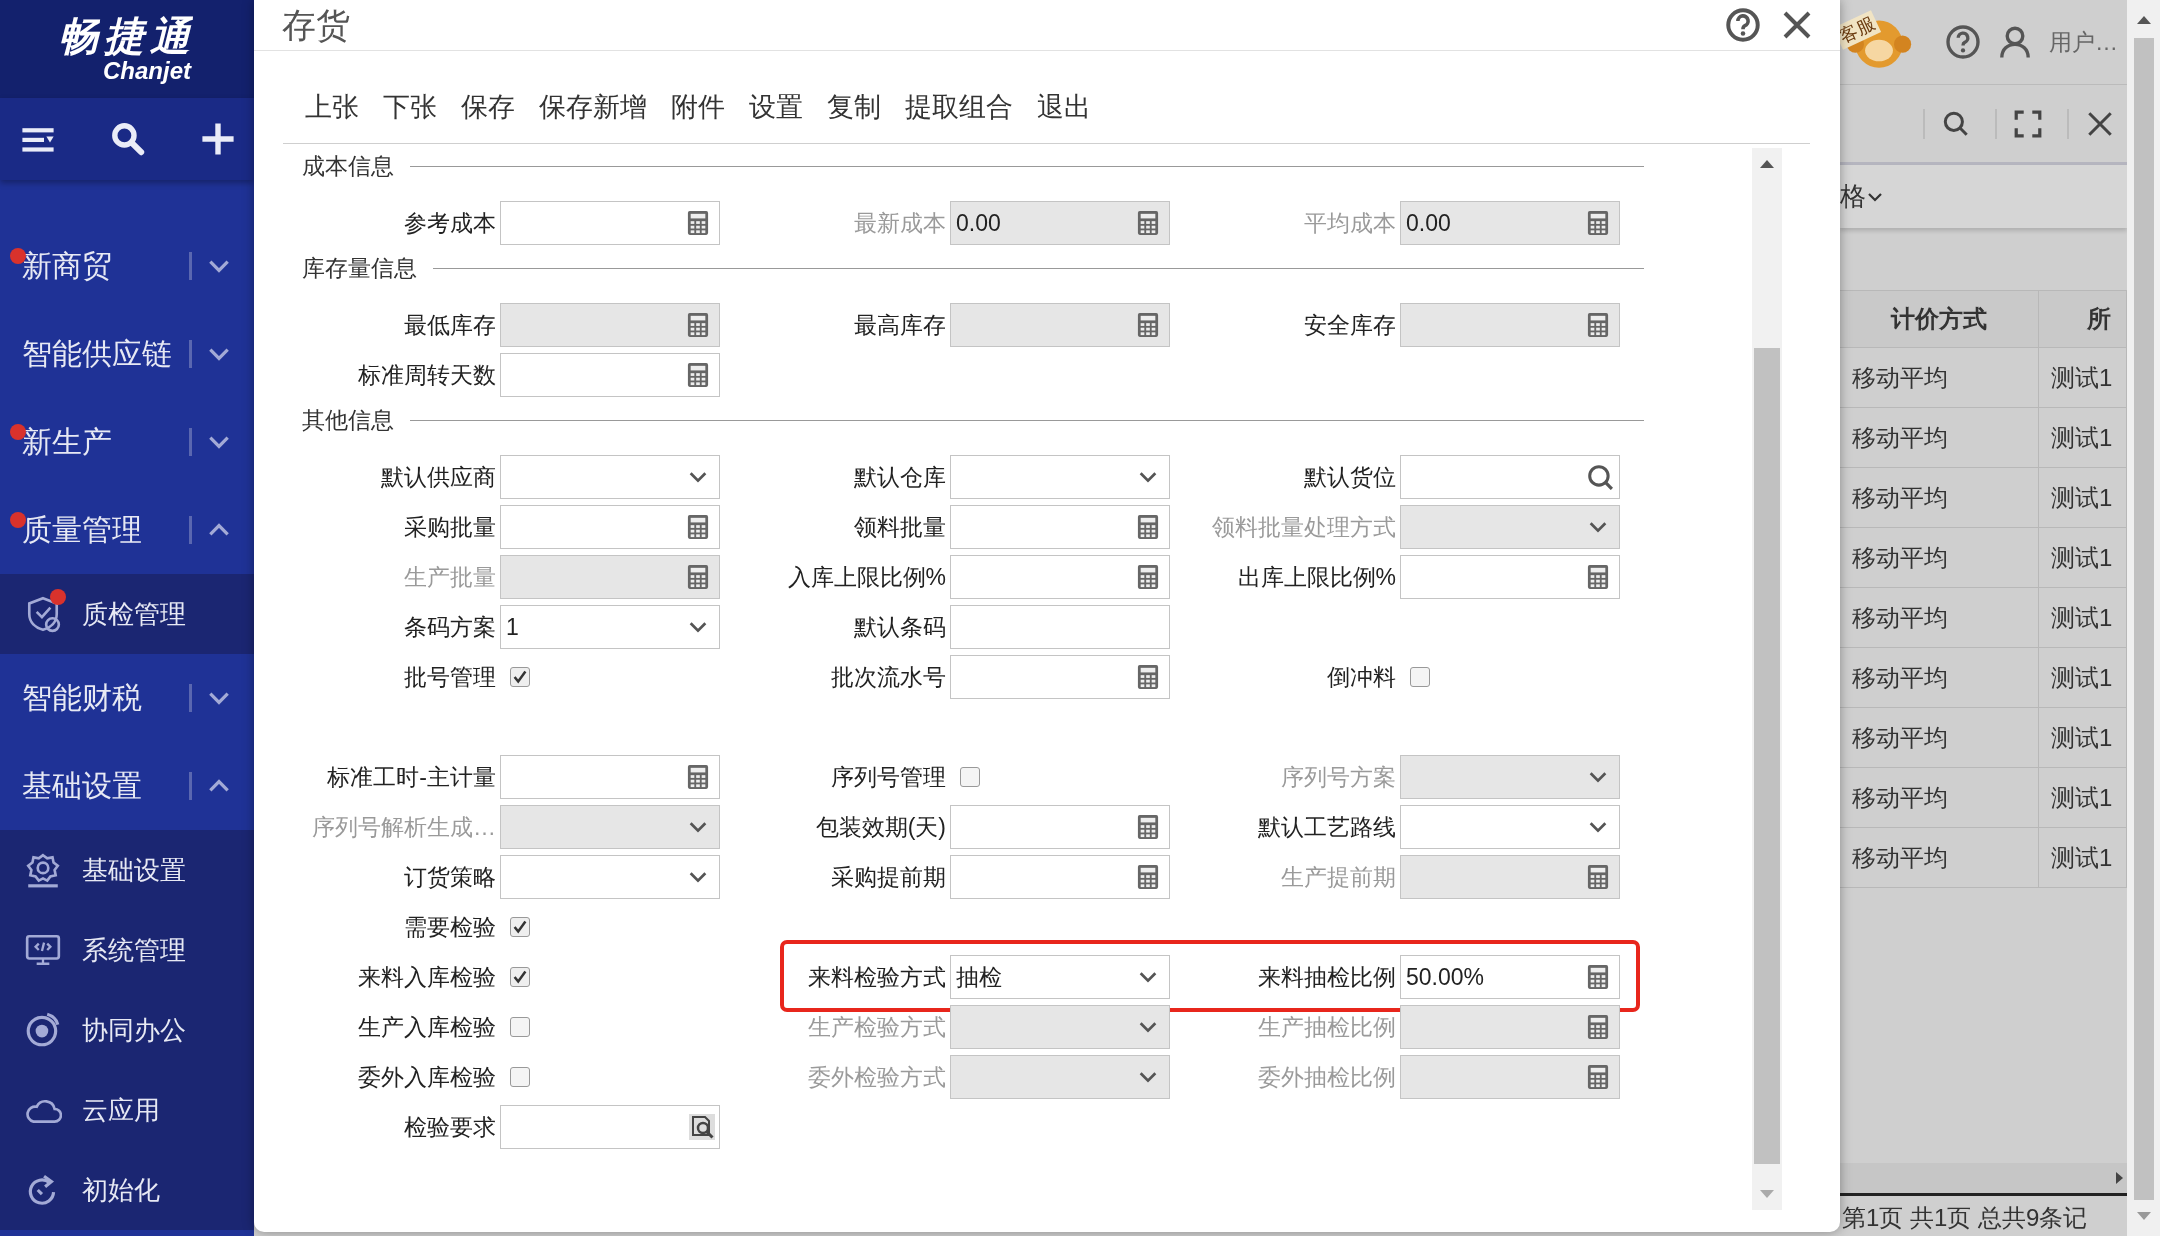 This screenshot has width=2160, height=1236. Describe the element at coordinates (776, 107) in the screenshot. I see `toolbar-button: 设置` at that location.